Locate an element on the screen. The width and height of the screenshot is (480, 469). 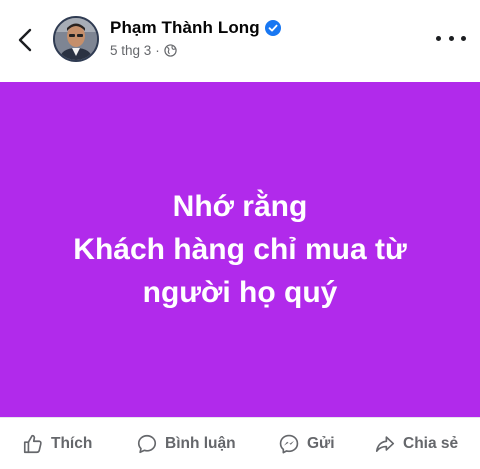
comment-label: Bình luận is located at coordinates (200, 443).